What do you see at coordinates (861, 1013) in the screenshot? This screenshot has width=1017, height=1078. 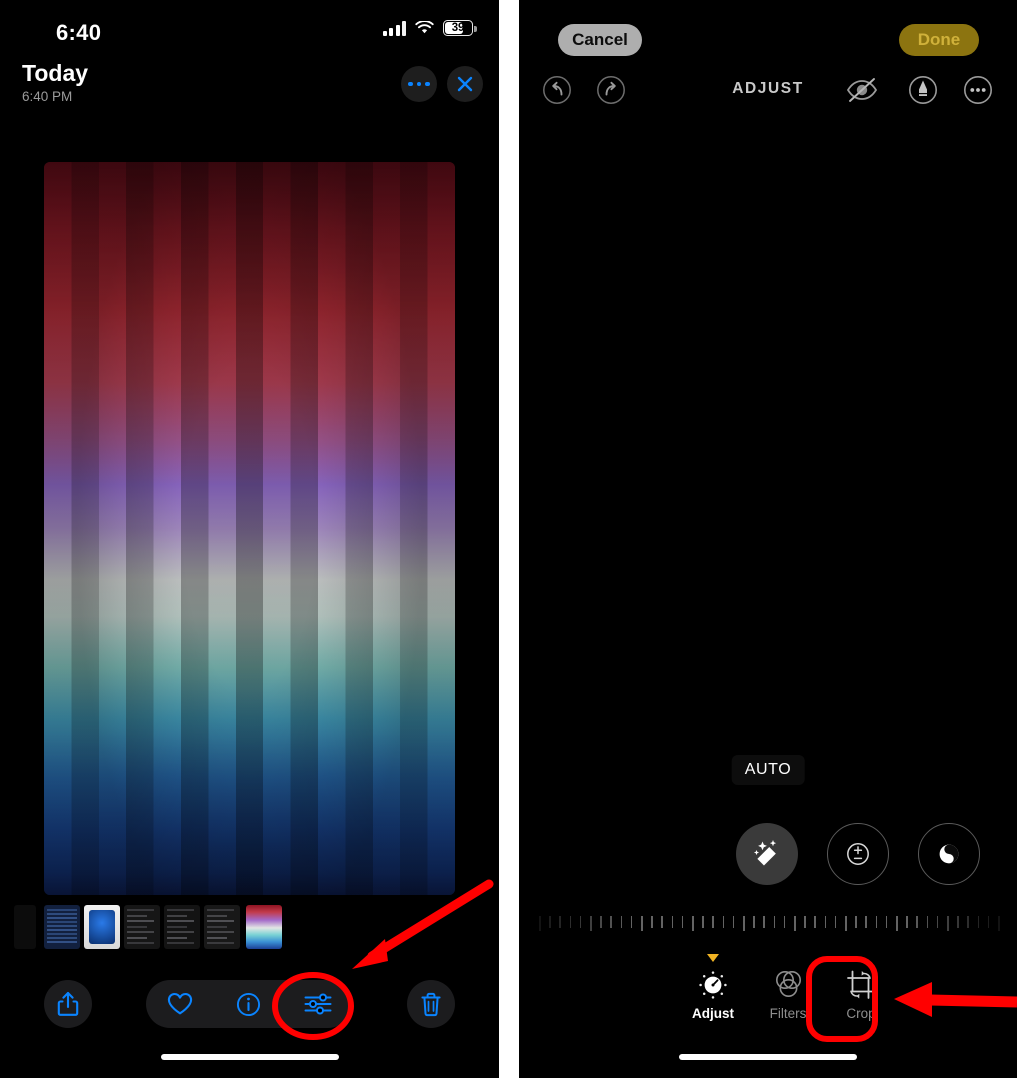 I see `tab-crop-label: Crop` at bounding box center [861, 1013].